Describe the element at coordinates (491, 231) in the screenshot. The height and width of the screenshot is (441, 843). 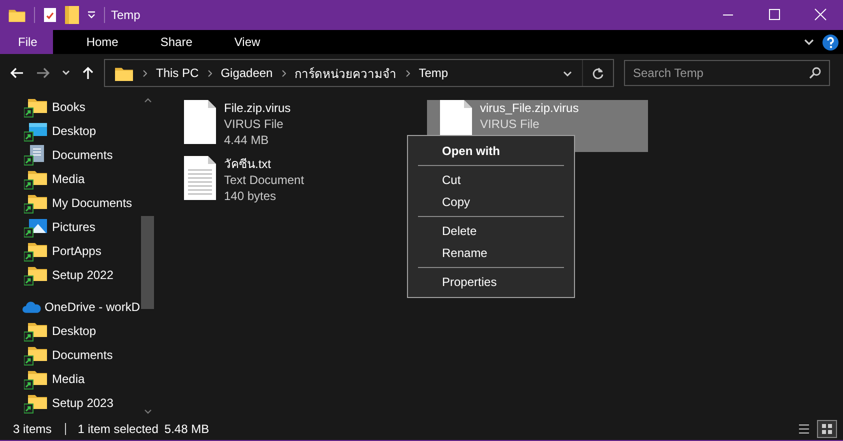
I see `menu-item: Delete` at that location.